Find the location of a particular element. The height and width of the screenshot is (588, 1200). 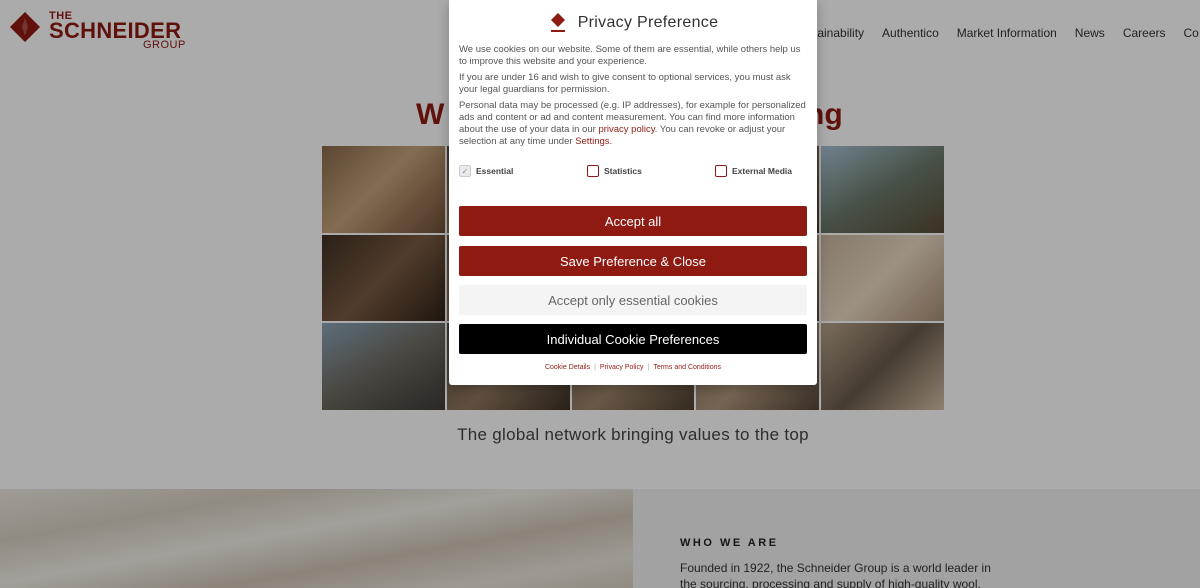

consent-text-part-c: . is located at coordinates (611, 141).